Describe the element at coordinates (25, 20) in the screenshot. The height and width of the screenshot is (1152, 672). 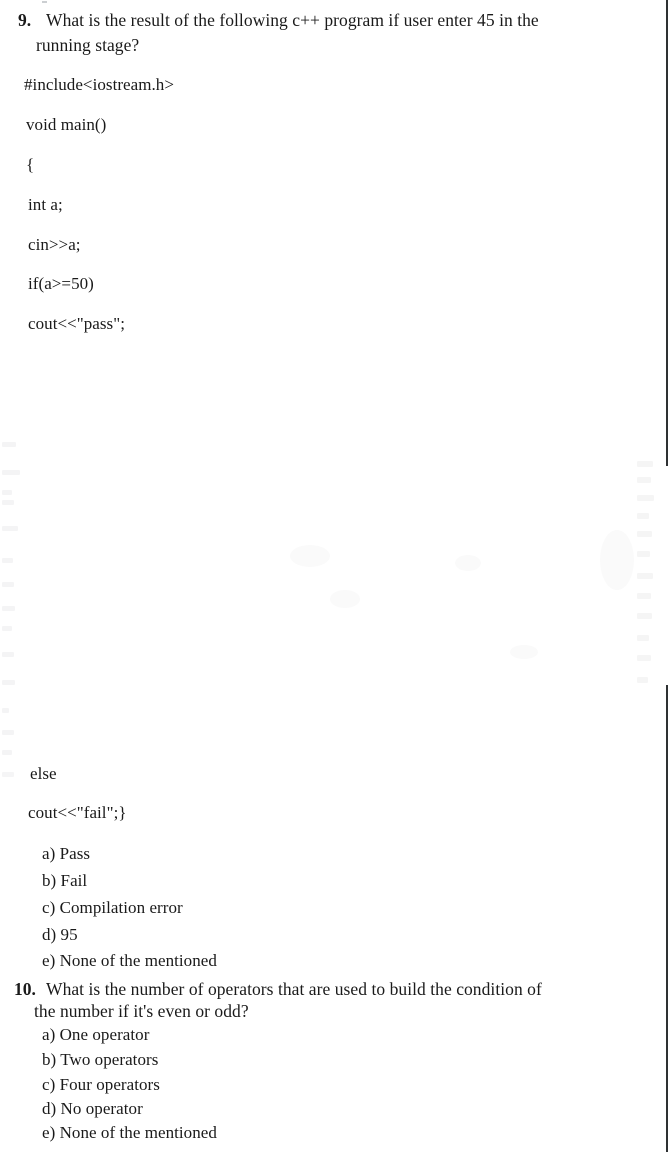
I see `question-9-number: 9.` at that location.